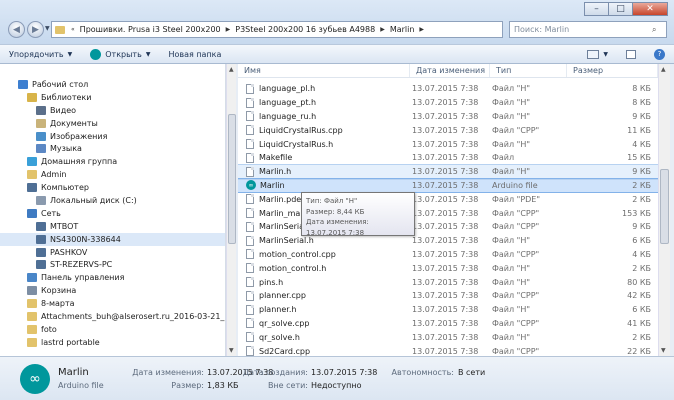  Describe the element at coordinates (588, 29) in the screenshot. I see `search-input: Поиск: Marlin ⌕` at that location.